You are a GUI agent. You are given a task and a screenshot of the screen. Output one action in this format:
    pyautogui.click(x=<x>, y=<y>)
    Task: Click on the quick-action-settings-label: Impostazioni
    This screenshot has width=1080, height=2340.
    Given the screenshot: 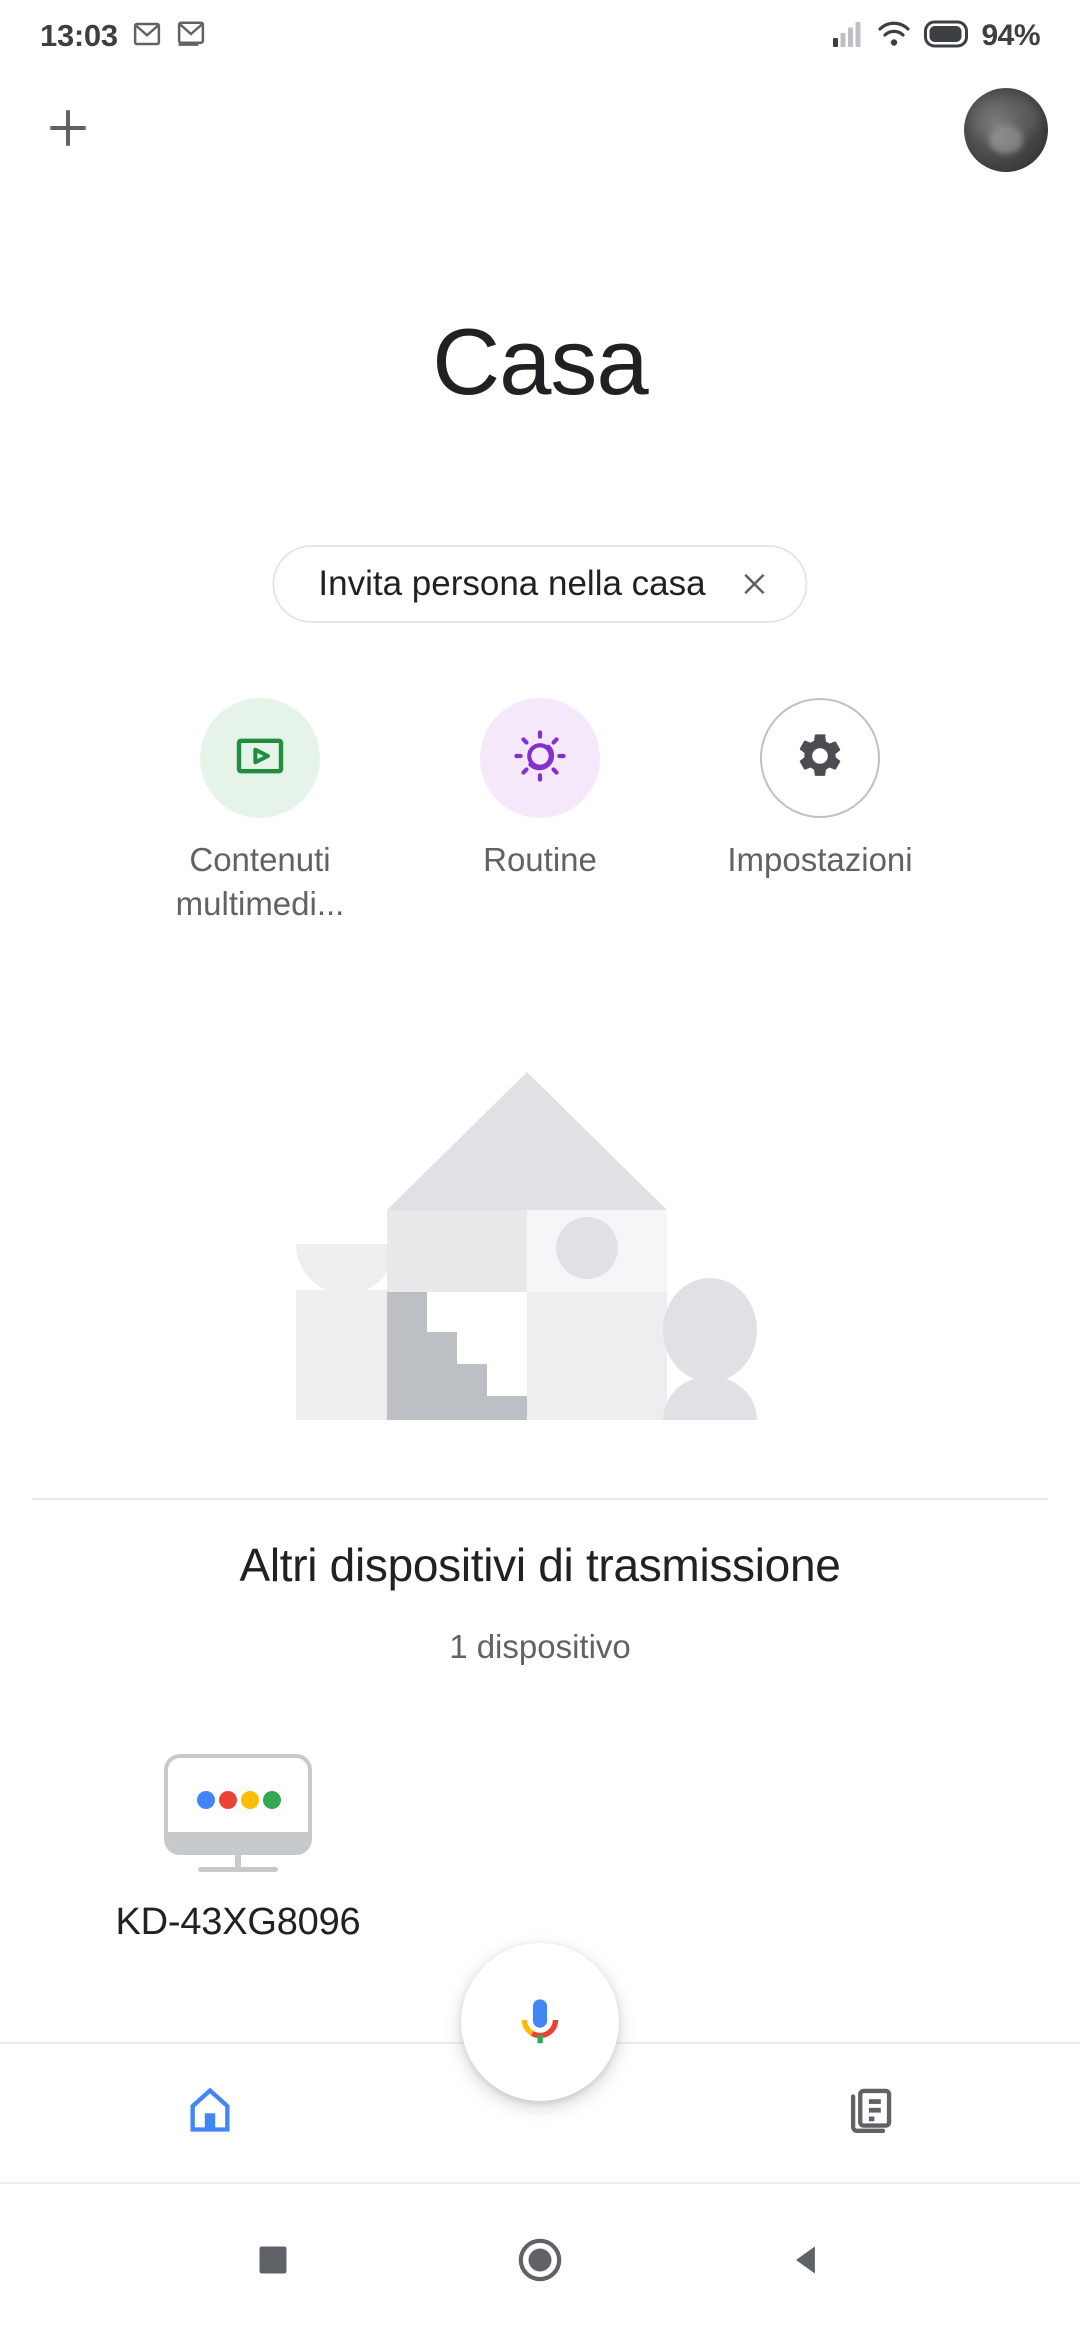 What is the action you would take?
    pyautogui.click(x=820, y=859)
    